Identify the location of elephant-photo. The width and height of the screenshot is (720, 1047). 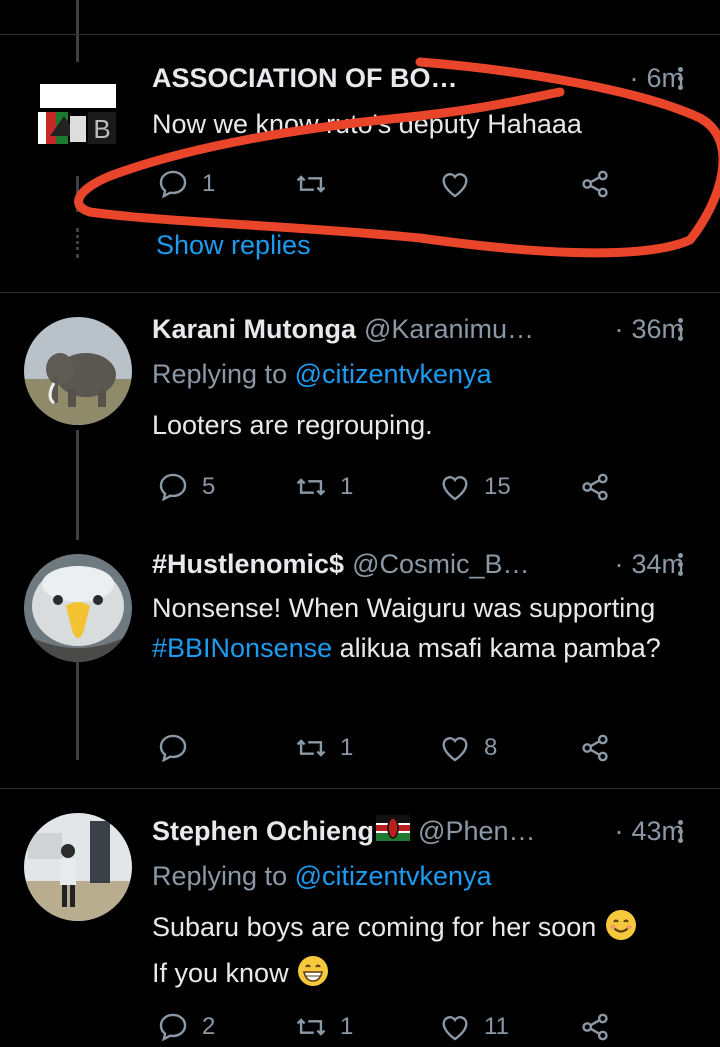
(78, 371).